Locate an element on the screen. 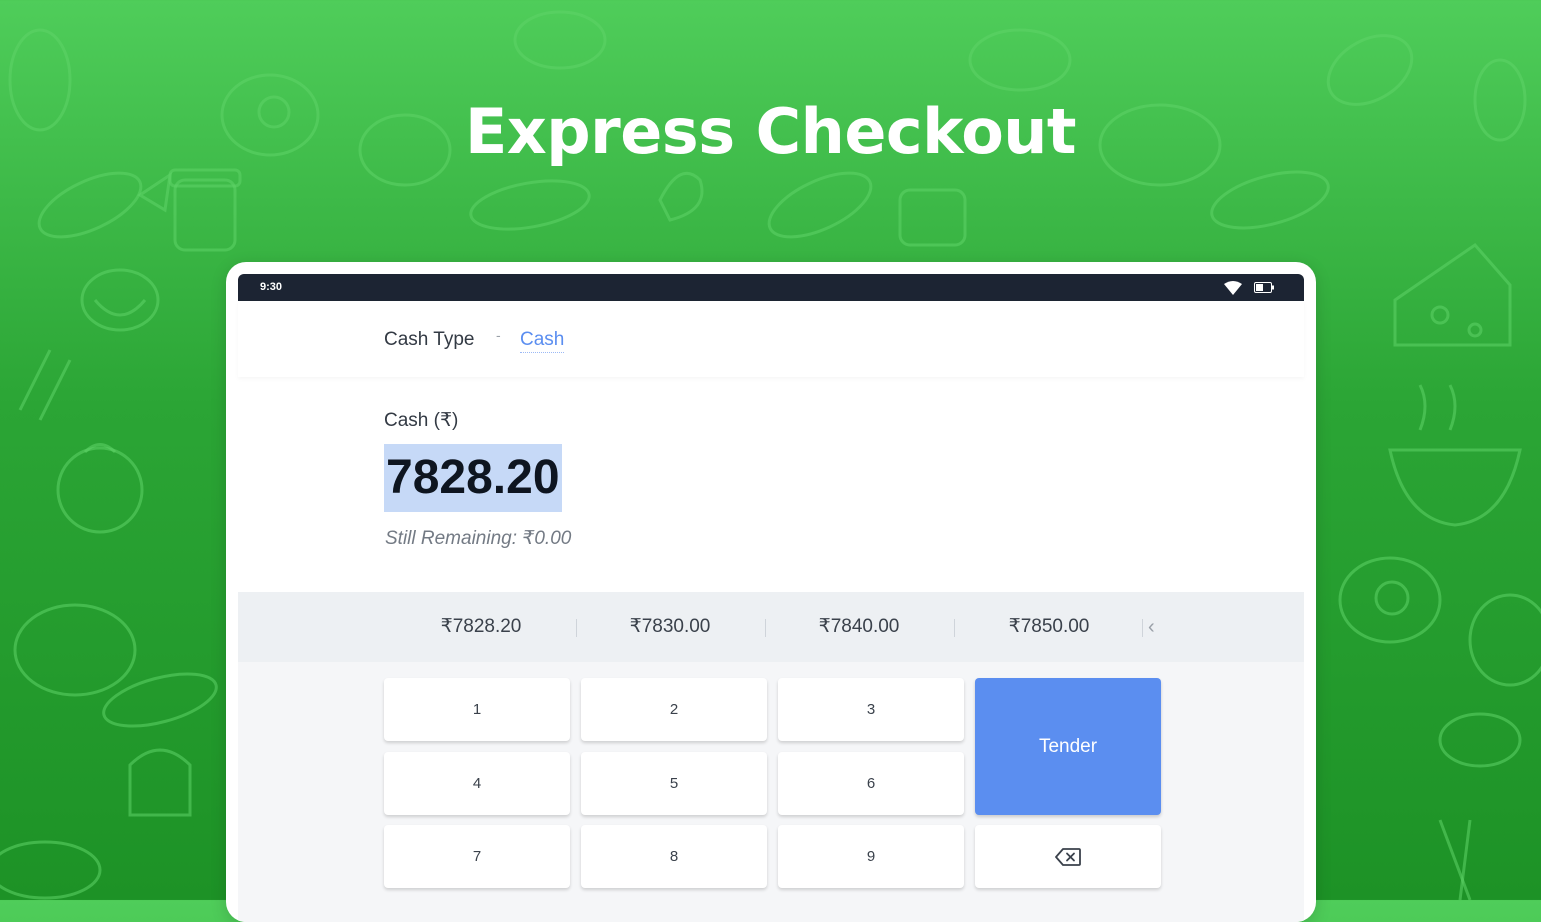 Image resolution: width=1541 pixels, height=922 pixels. status-bar: 9:30 is located at coordinates (771, 287).